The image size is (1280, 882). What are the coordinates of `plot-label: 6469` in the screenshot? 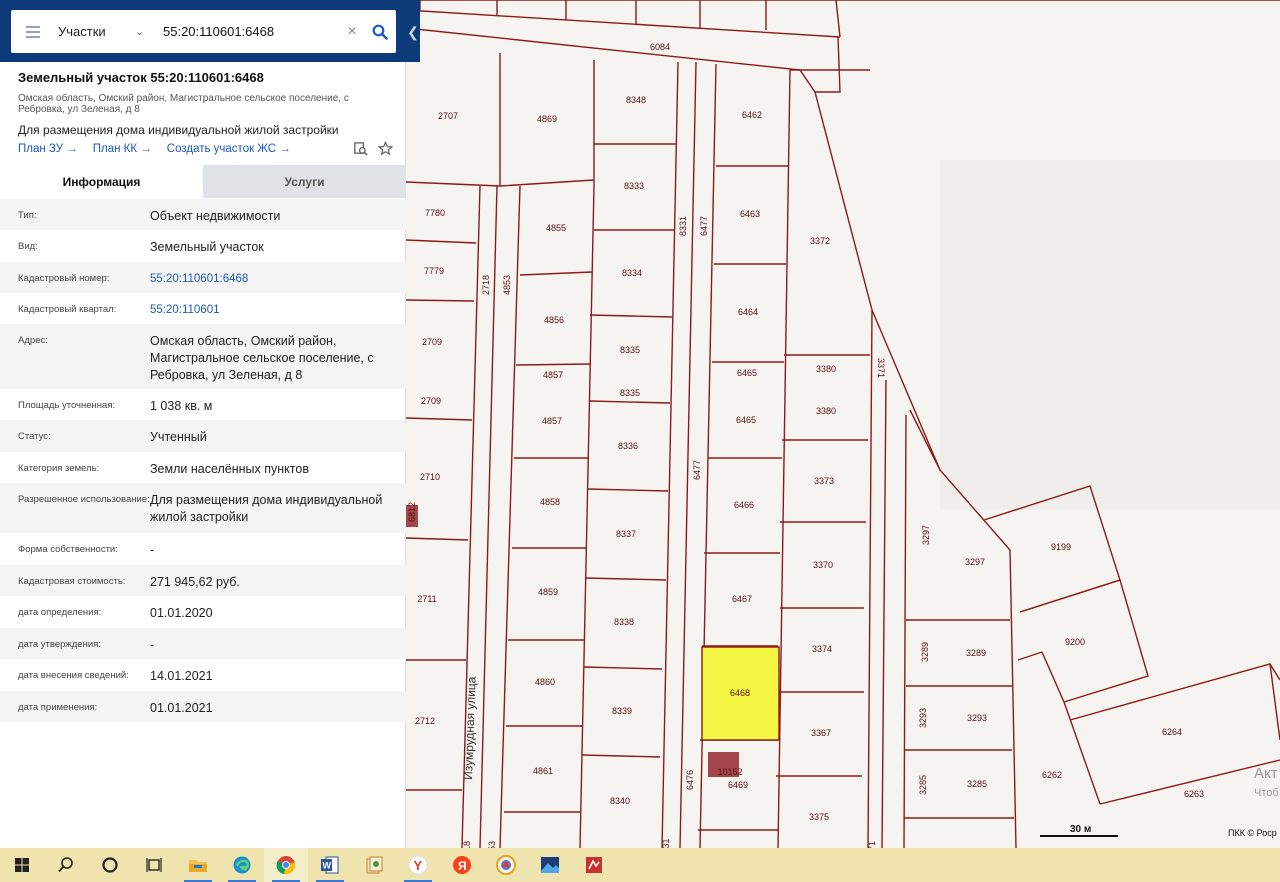 It's located at (738, 785).